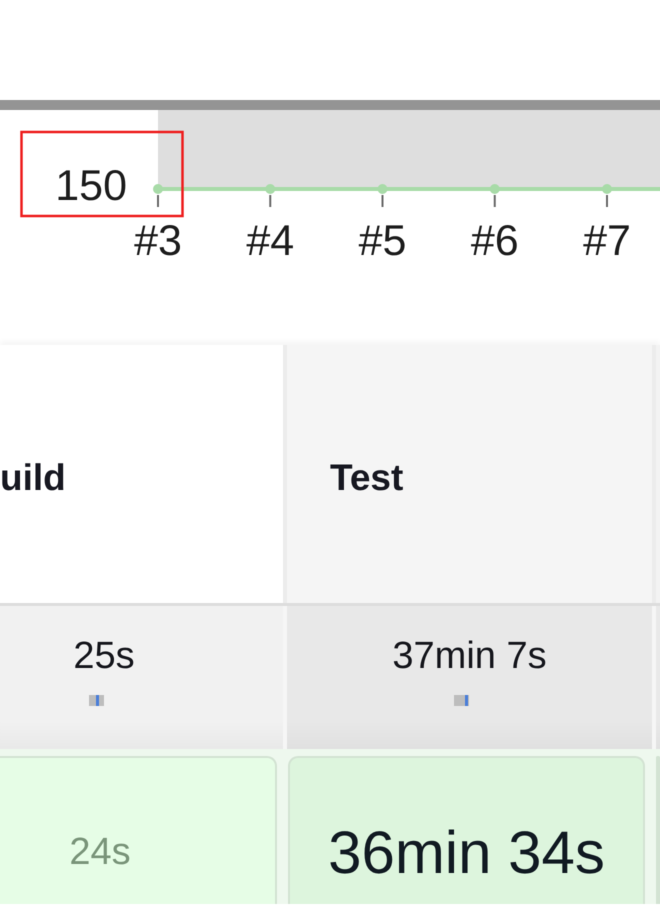 This screenshot has height=912, width=660. I want to click on average-time: 37min 7s, so click(469, 656).